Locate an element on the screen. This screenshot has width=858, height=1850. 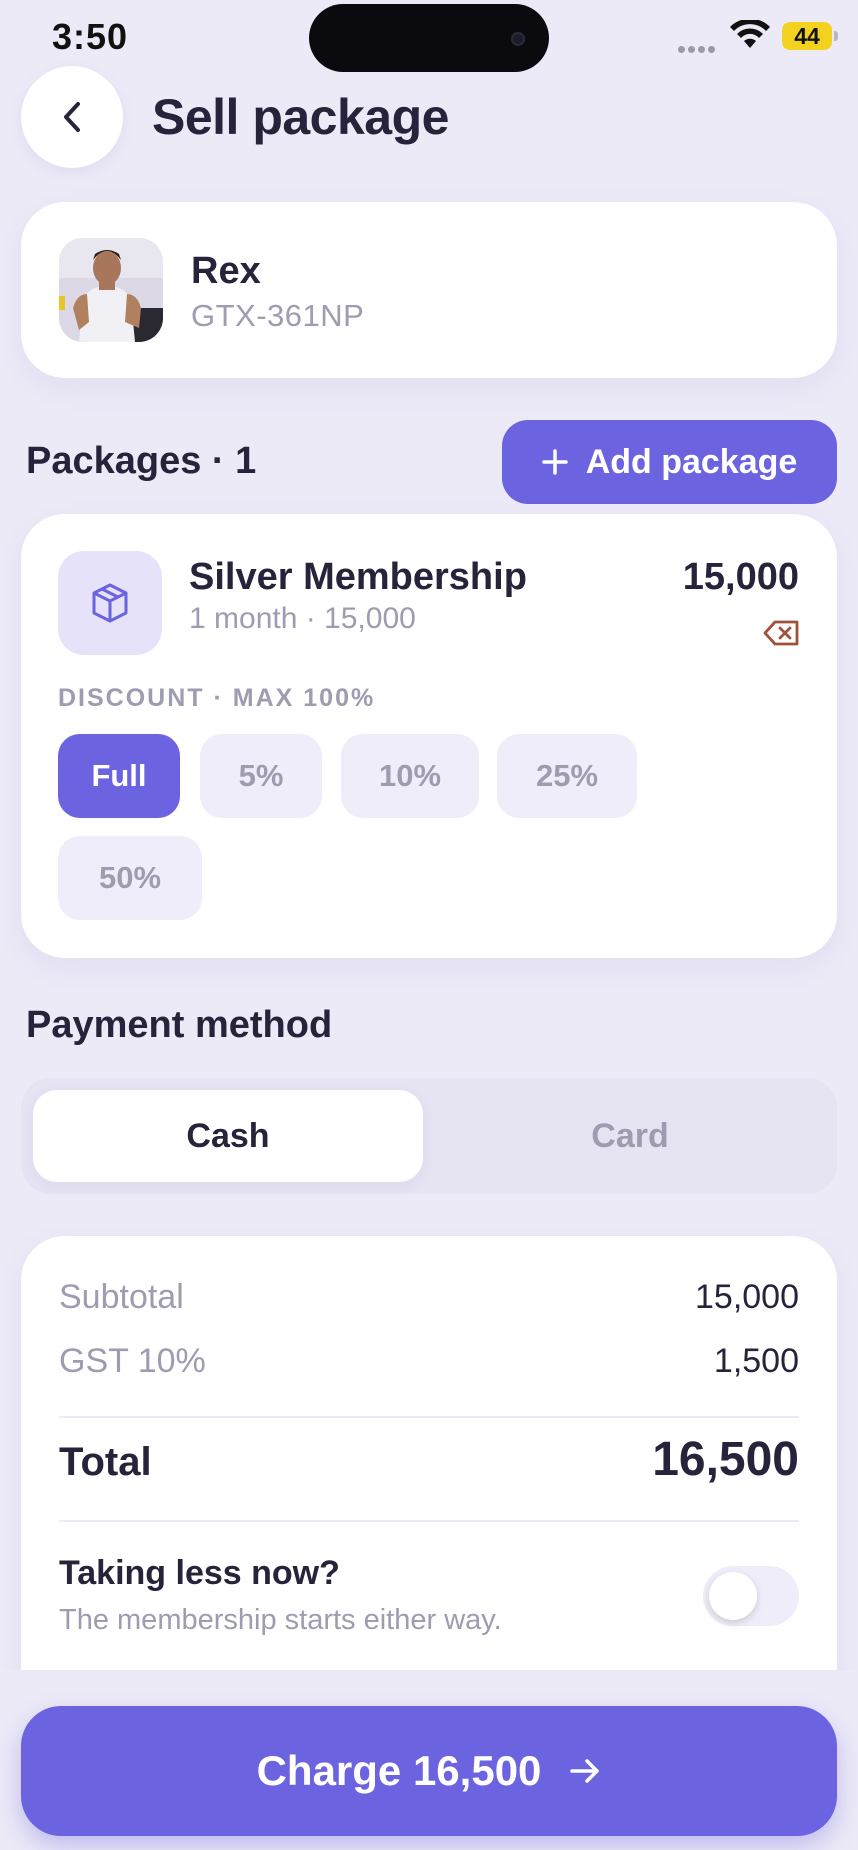
discount-label: DISCOUNT · MAX 100% is located at coordinates (217, 698).